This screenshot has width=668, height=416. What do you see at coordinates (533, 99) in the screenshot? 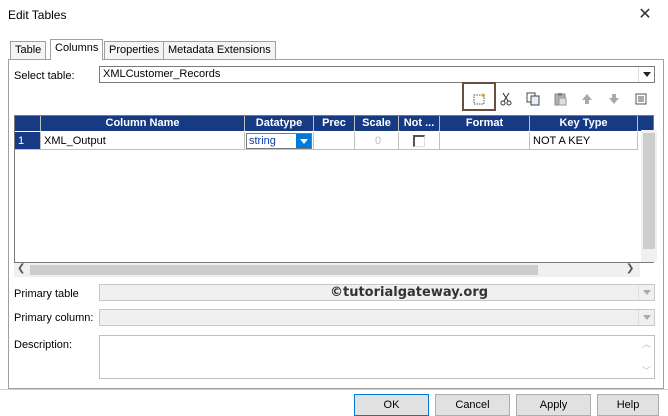
I see `copy-icon` at bounding box center [533, 99].